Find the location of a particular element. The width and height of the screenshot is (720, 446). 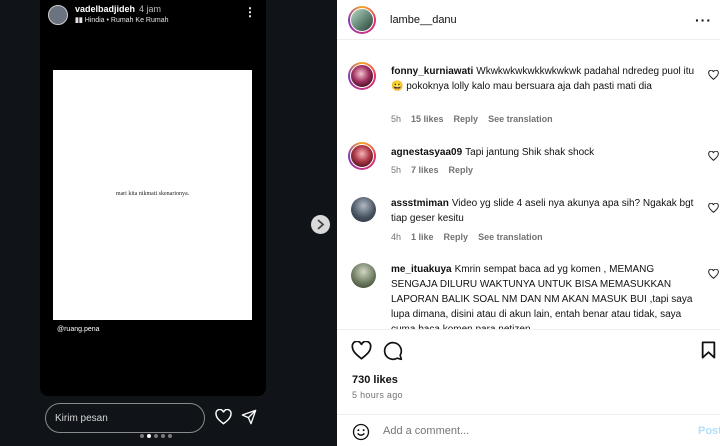

likes-count: 730 likes is located at coordinates (375, 380).